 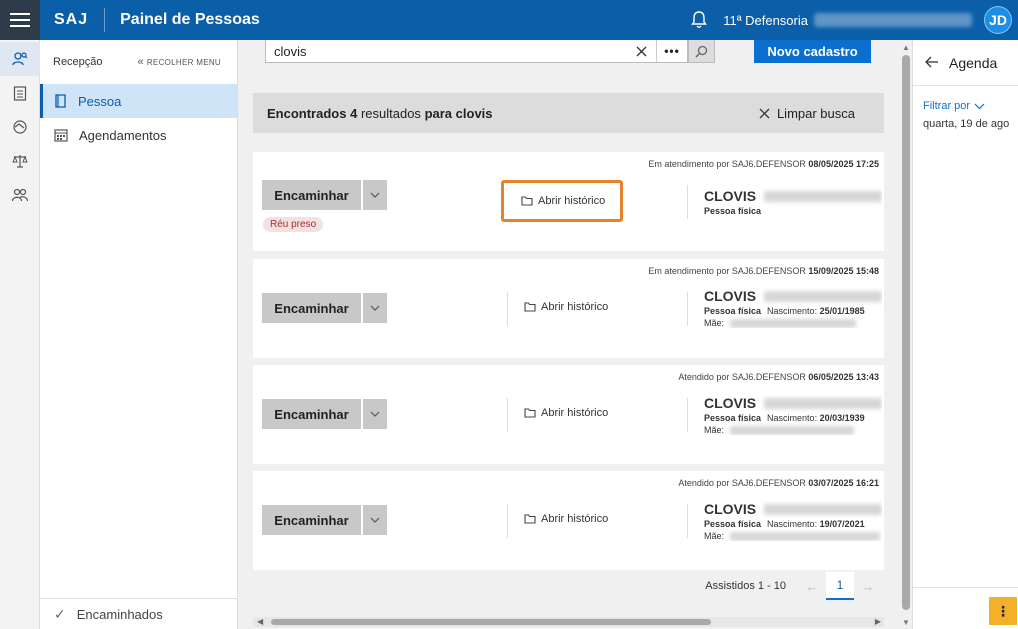 What do you see at coordinates (260, 621) in the screenshot?
I see `scroll-left-icon: ◀` at bounding box center [260, 621].